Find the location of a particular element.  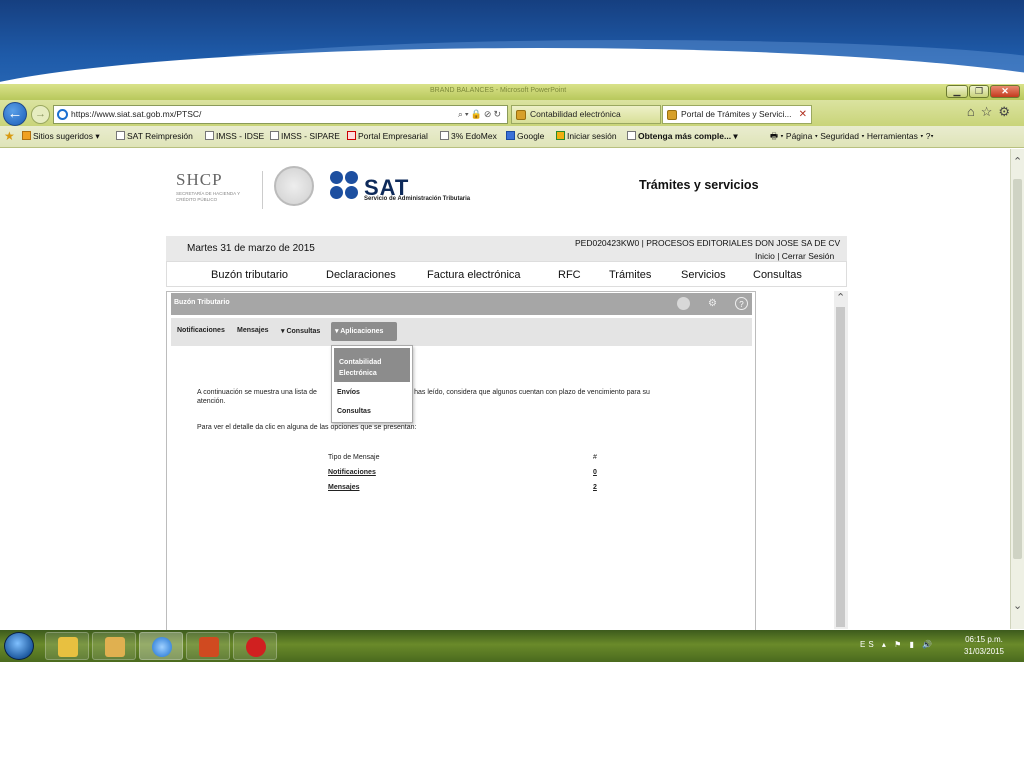

system-tray: ES ▴ ⚑ ▮ 🔊 is located at coordinates (897, 644).